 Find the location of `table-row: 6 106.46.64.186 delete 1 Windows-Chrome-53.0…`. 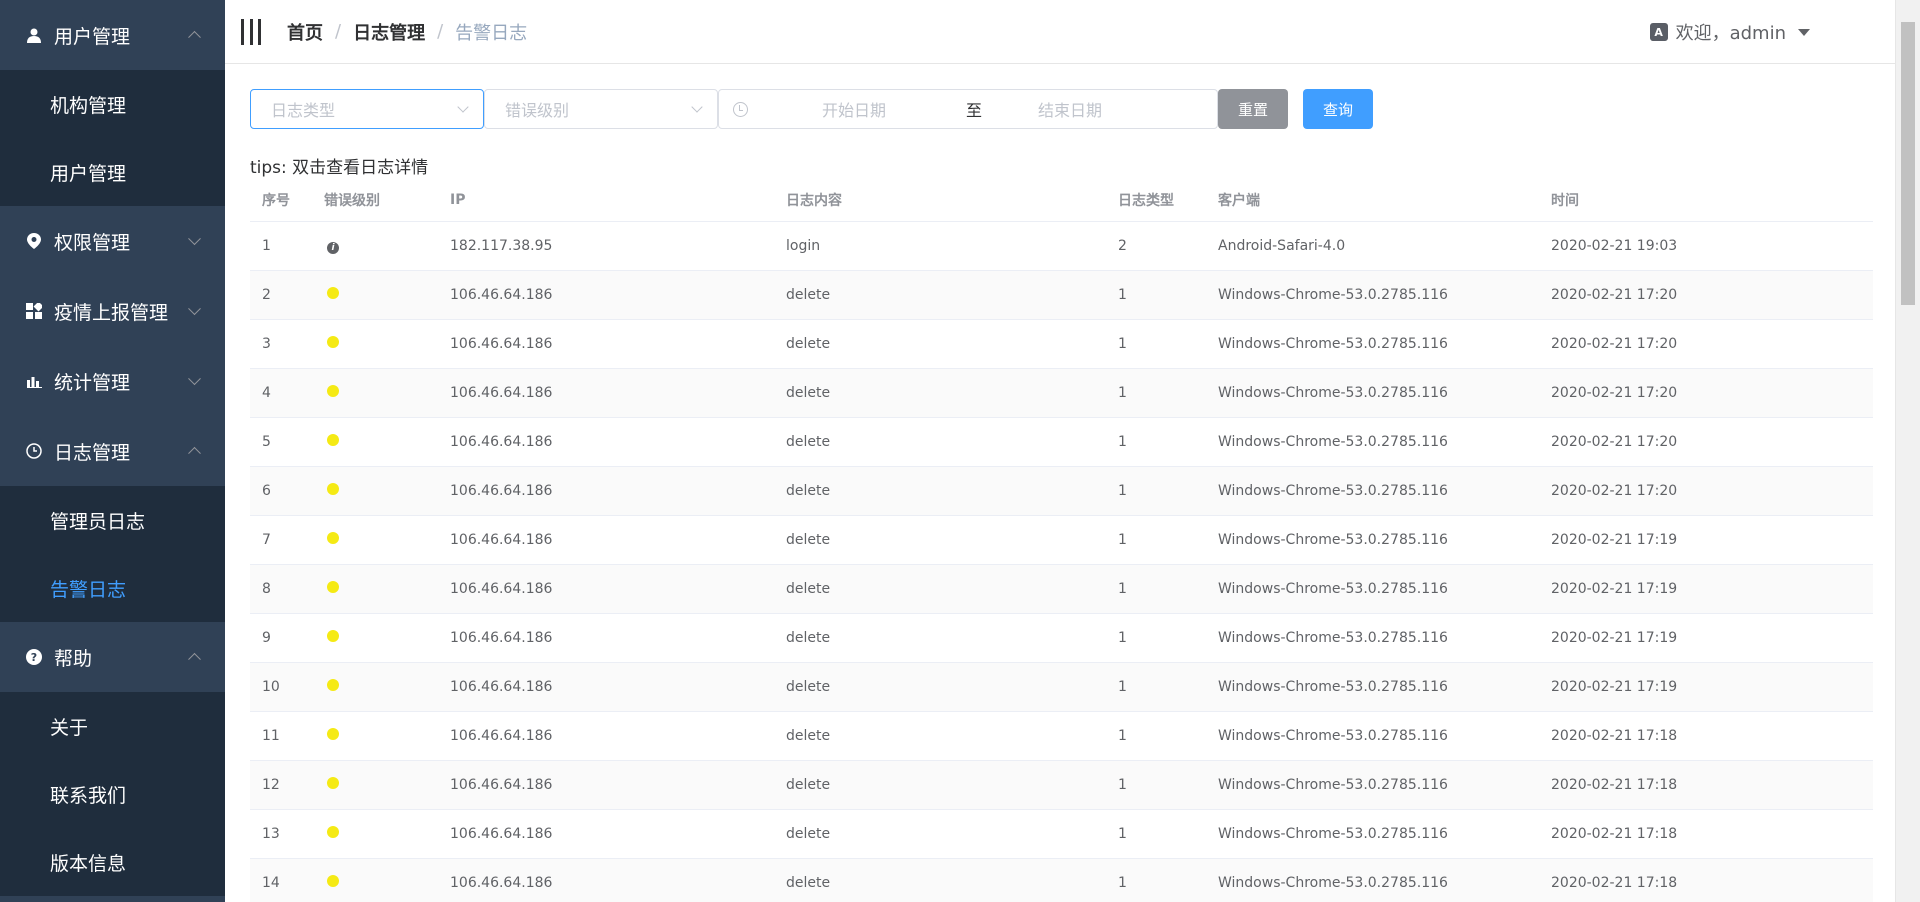

table-row: 6 106.46.64.186 delete 1 Windows-Chrome-53.0… is located at coordinates (1061, 491).